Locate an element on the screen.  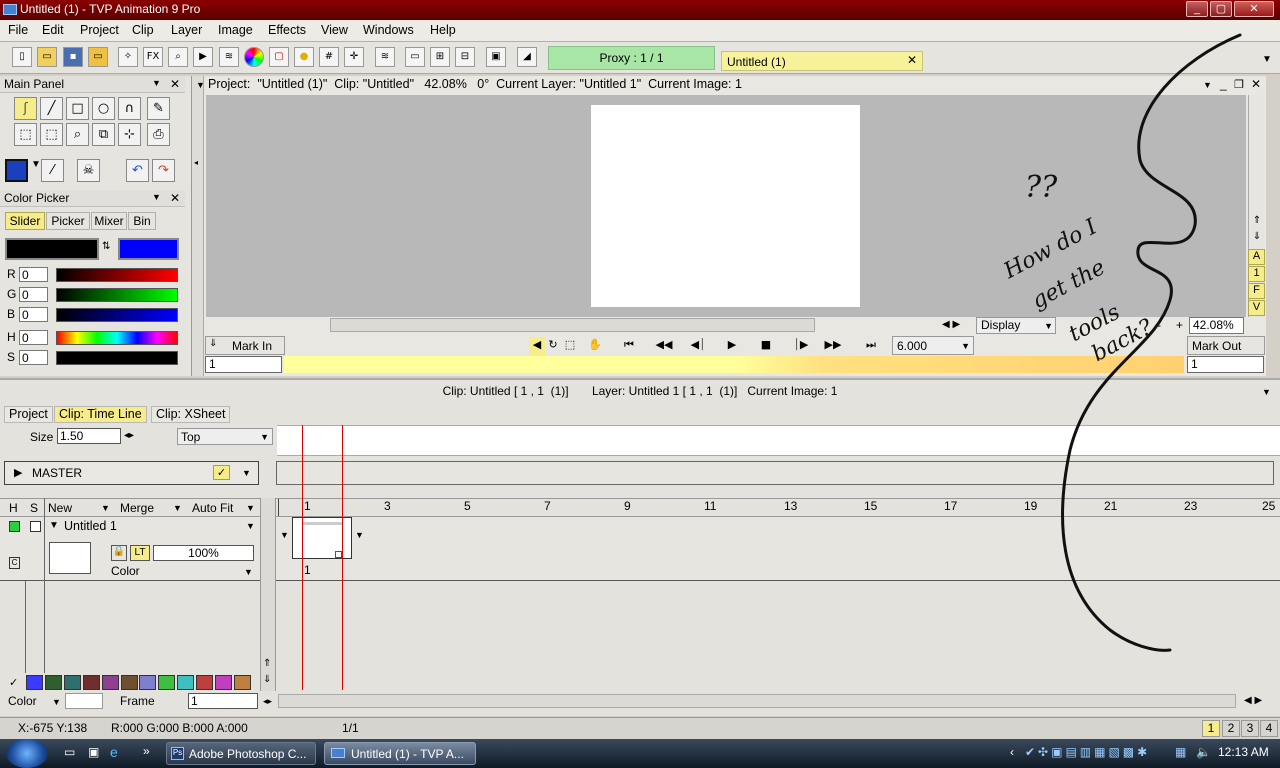
lighttable-button: LT is located at coordinates (140, 553).